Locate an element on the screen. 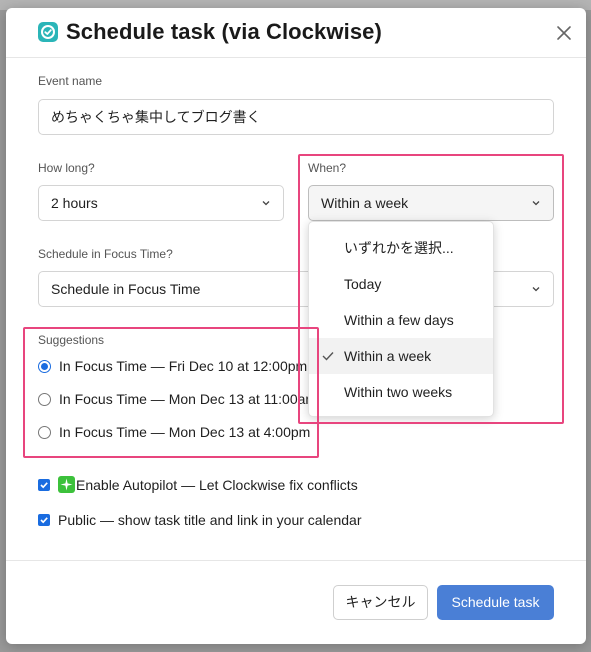  when-value: Within a week is located at coordinates (365, 203).